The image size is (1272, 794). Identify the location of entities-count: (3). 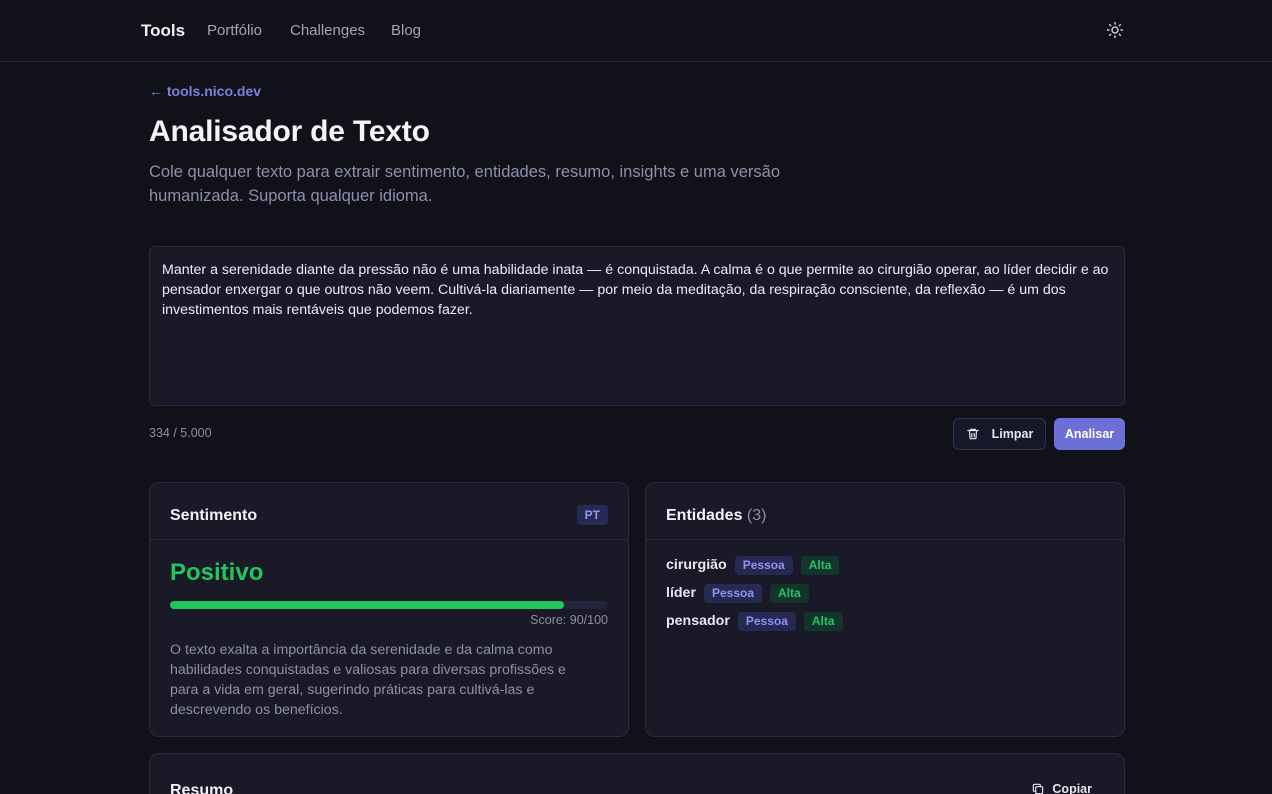
(756, 515).